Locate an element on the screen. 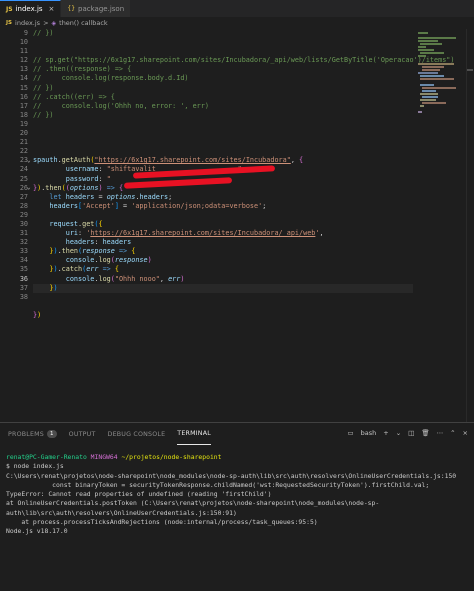  prompt-env: MINGW64 is located at coordinates (104, 457).